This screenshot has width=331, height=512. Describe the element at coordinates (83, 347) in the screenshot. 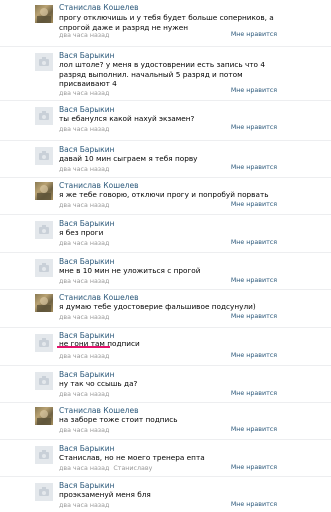

I see `highlight-underline` at that location.